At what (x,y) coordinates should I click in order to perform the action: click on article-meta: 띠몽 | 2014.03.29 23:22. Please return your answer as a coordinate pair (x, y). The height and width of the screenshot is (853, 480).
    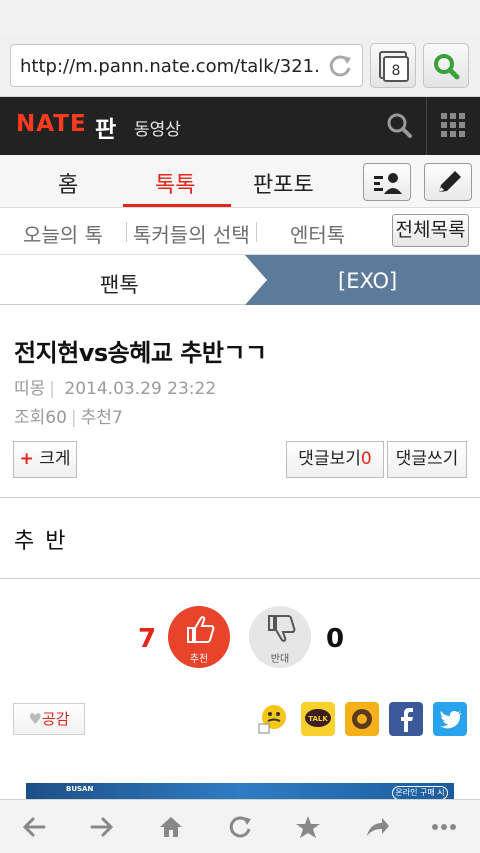
    Looking at the image, I should click on (115, 386).